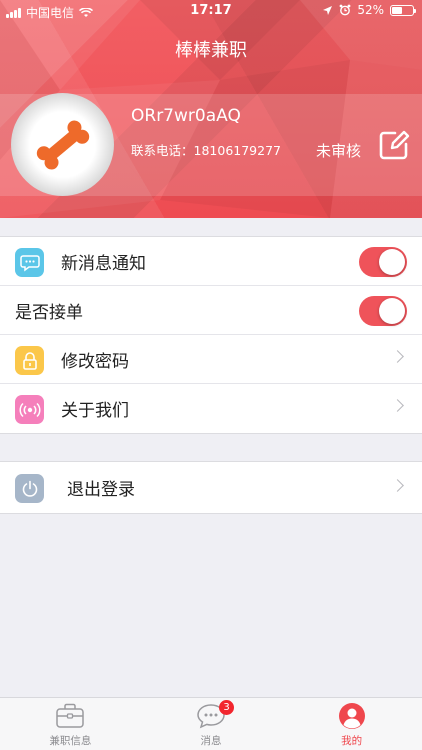 Image resolution: width=422 pixels, height=750 pixels. I want to click on logout-row: 退出登录, so click(211, 487).